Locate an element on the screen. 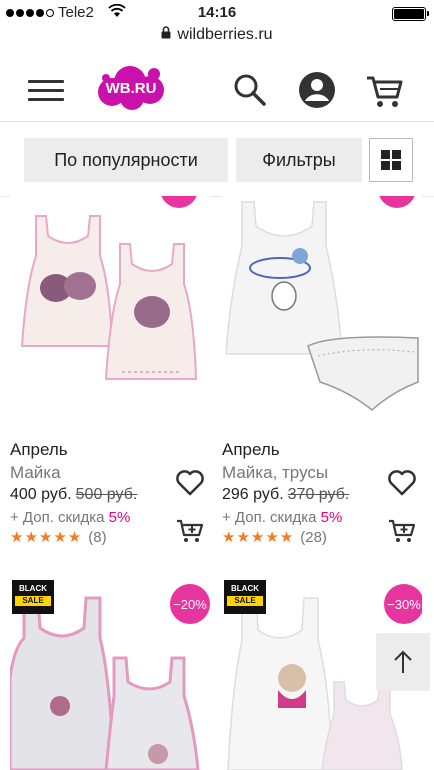  rating: ★★★★★ (28) is located at coordinates (274, 537).